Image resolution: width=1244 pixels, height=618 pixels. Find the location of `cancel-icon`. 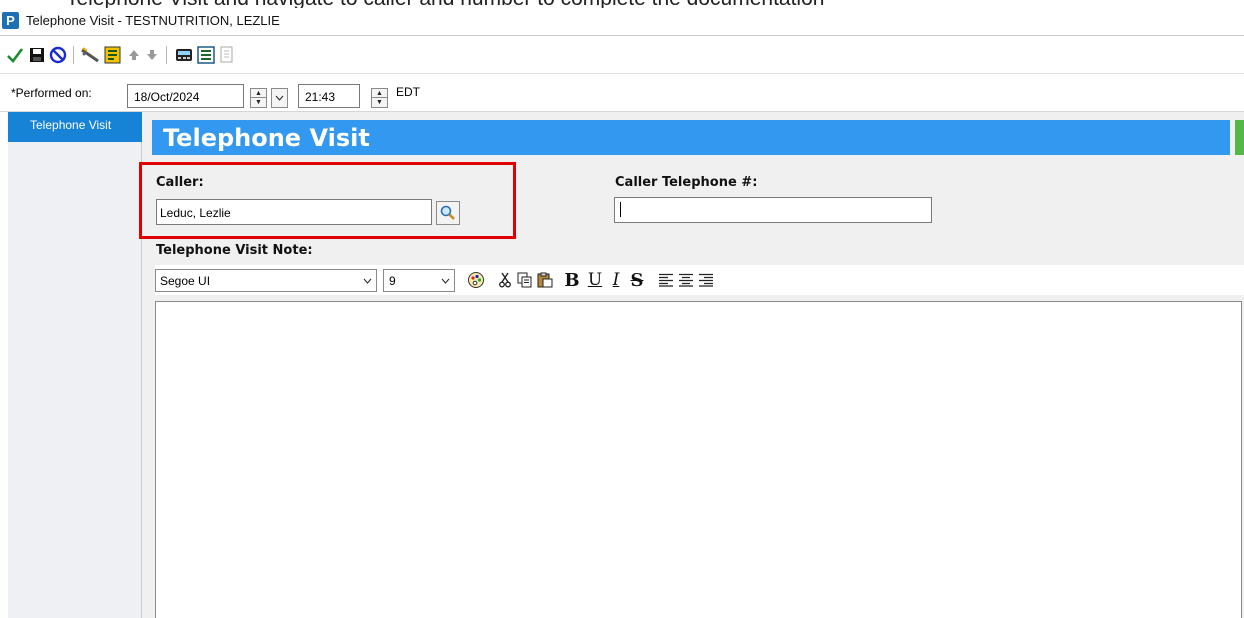

cancel-icon is located at coordinates (58, 55).